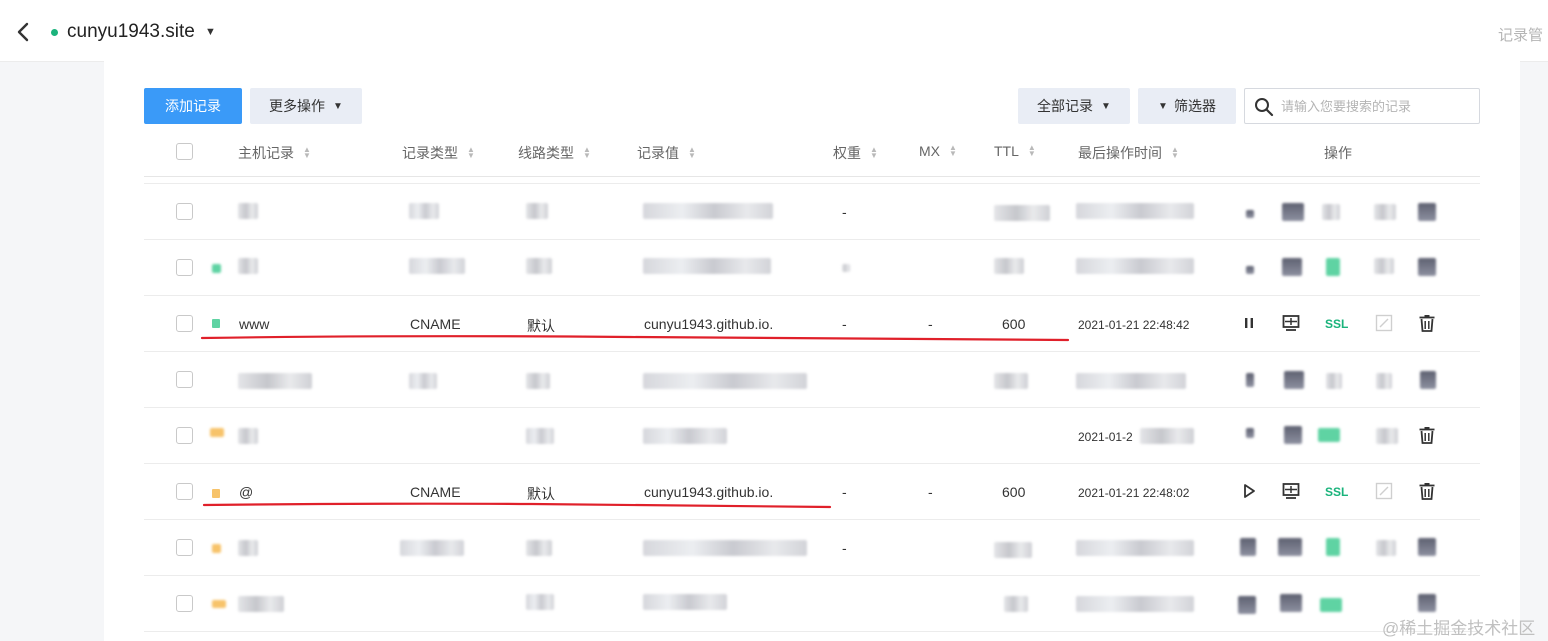  What do you see at coordinates (210, 32) in the screenshot?
I see `domain-dropdown-caret-icon: ▼` at bounding box center [210, 32].